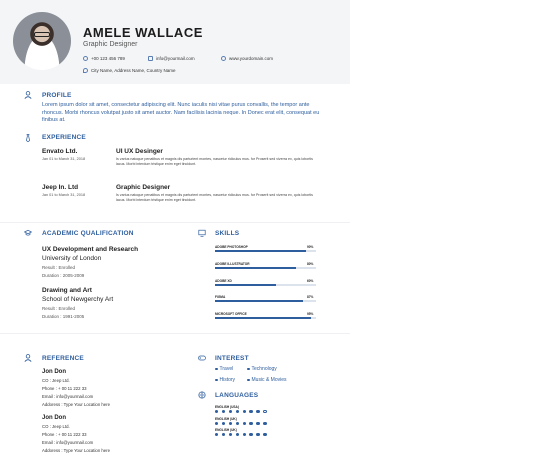 The image size is (549, 459). Describe the element at coordinates (310, 247) in the screenshot. I see `skill-percent: 90%` at that location.